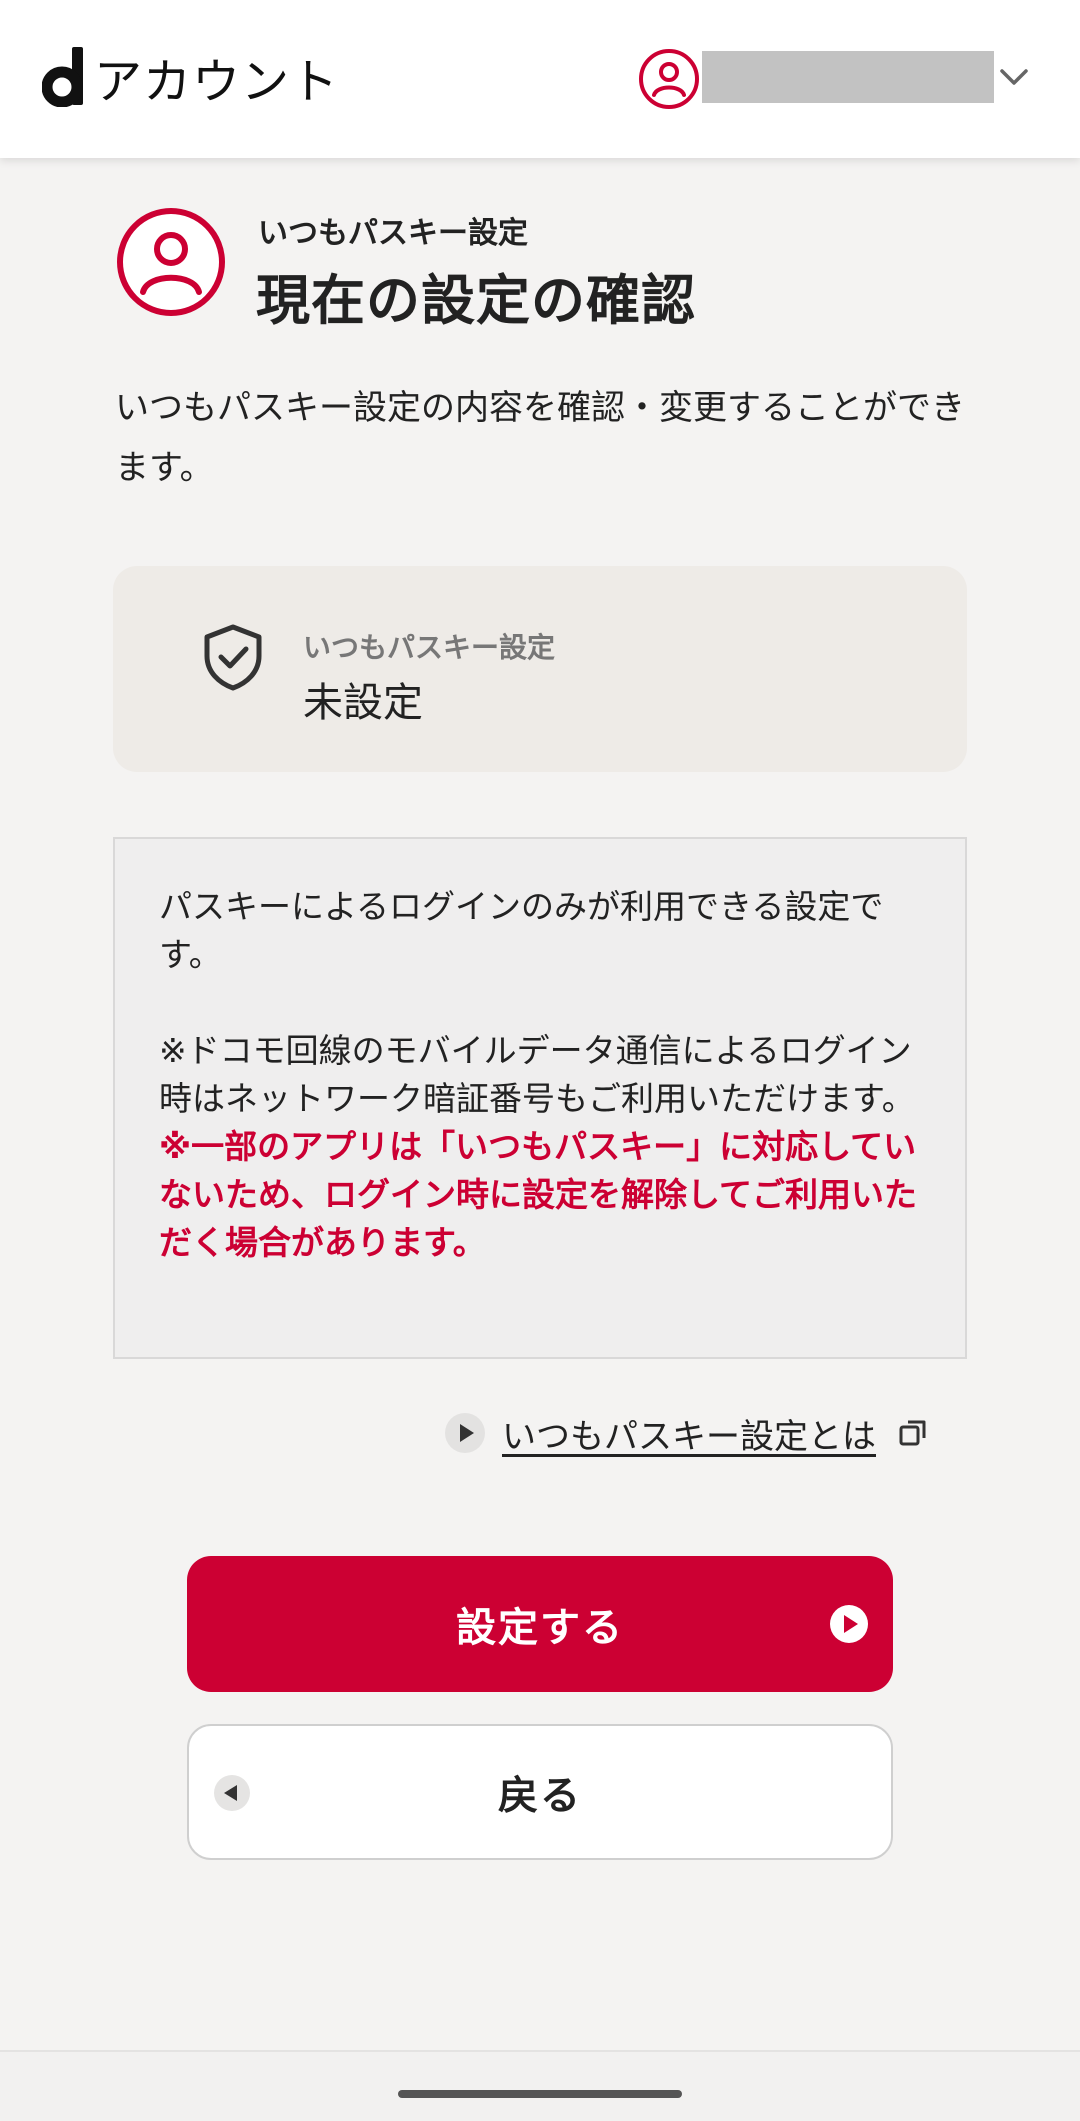 This screenshot has width=1080, height=2121. What do you see at coordinates (540, 2085) in the screenshot?
I see `system-navigation-bar` at bounding box center [540, 2085].